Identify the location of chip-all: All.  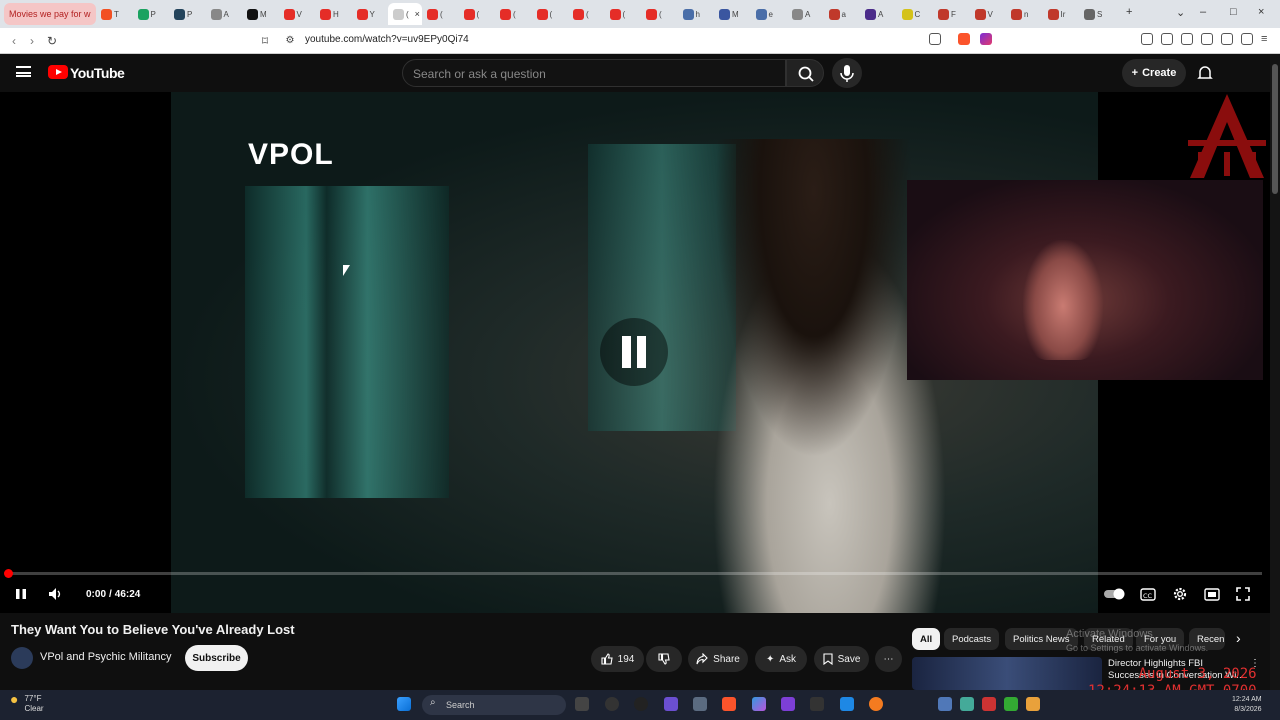
(926, 639).